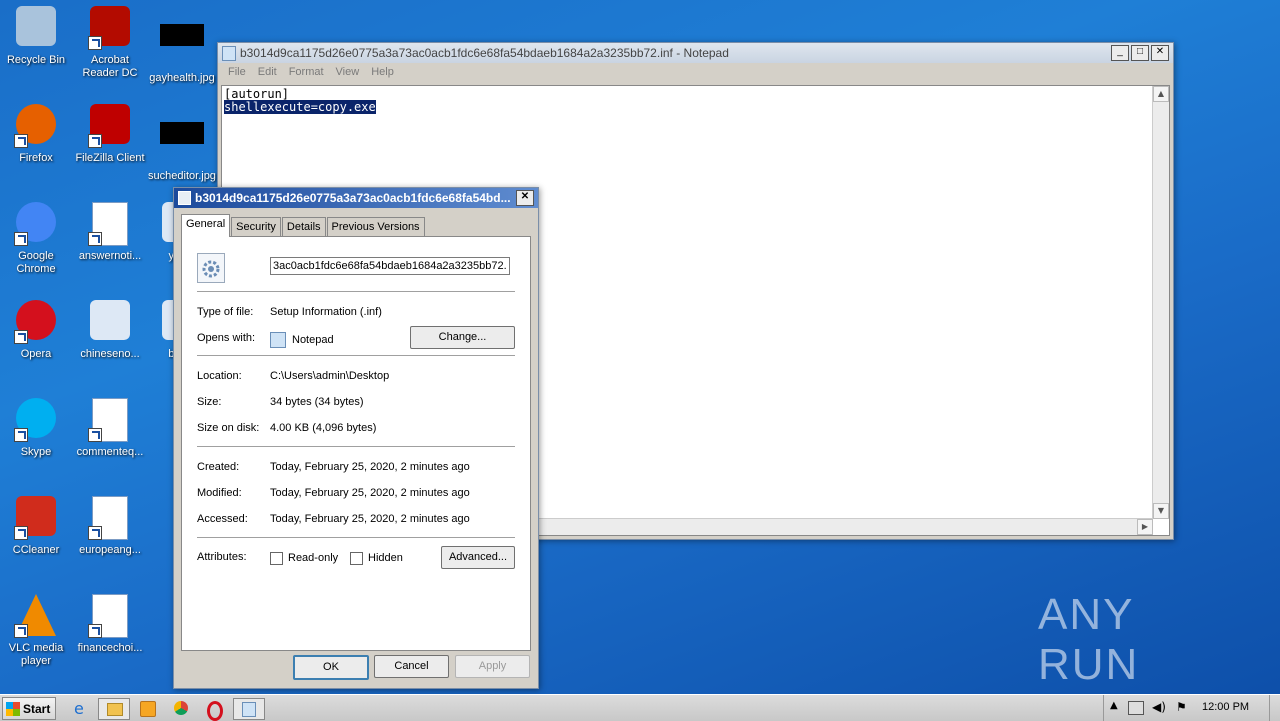  Describe the element at coordinates (390, 266) in the screenshot. I see `filename-field` at that location.